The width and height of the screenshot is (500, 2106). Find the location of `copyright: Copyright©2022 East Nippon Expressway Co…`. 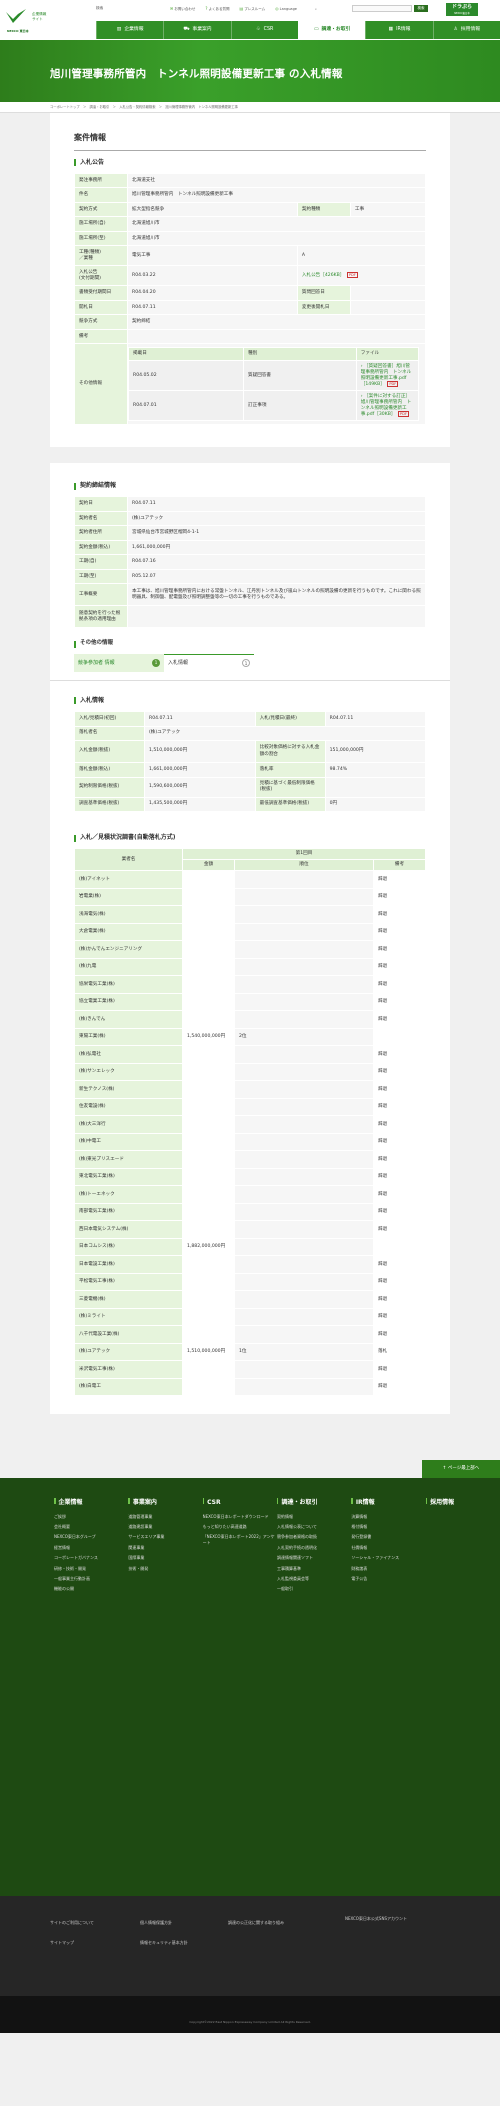

copyright: Copyright©2022 East Nippon Expressway Co… is located at coordinates (250, 2015).